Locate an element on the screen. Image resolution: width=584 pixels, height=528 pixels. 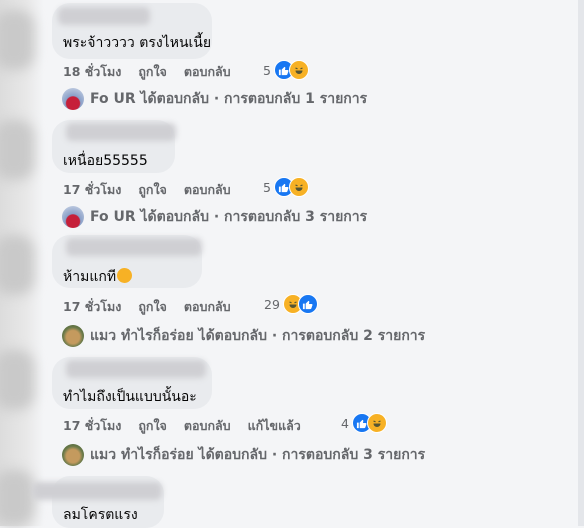
edited-label: แก้ไขแล้ว is located at coordinates (274, 425).